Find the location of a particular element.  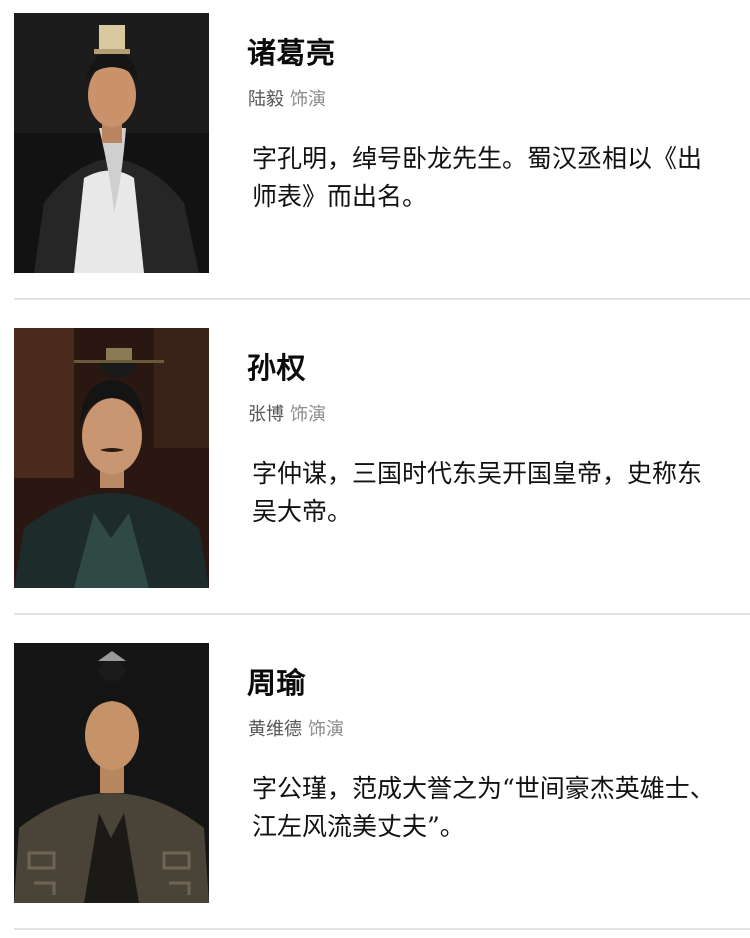

character-description: 字孔明，绰号卧龙先生。蜀汉丞相以《出师表》而出名。 is located at coordinates (477, 177).